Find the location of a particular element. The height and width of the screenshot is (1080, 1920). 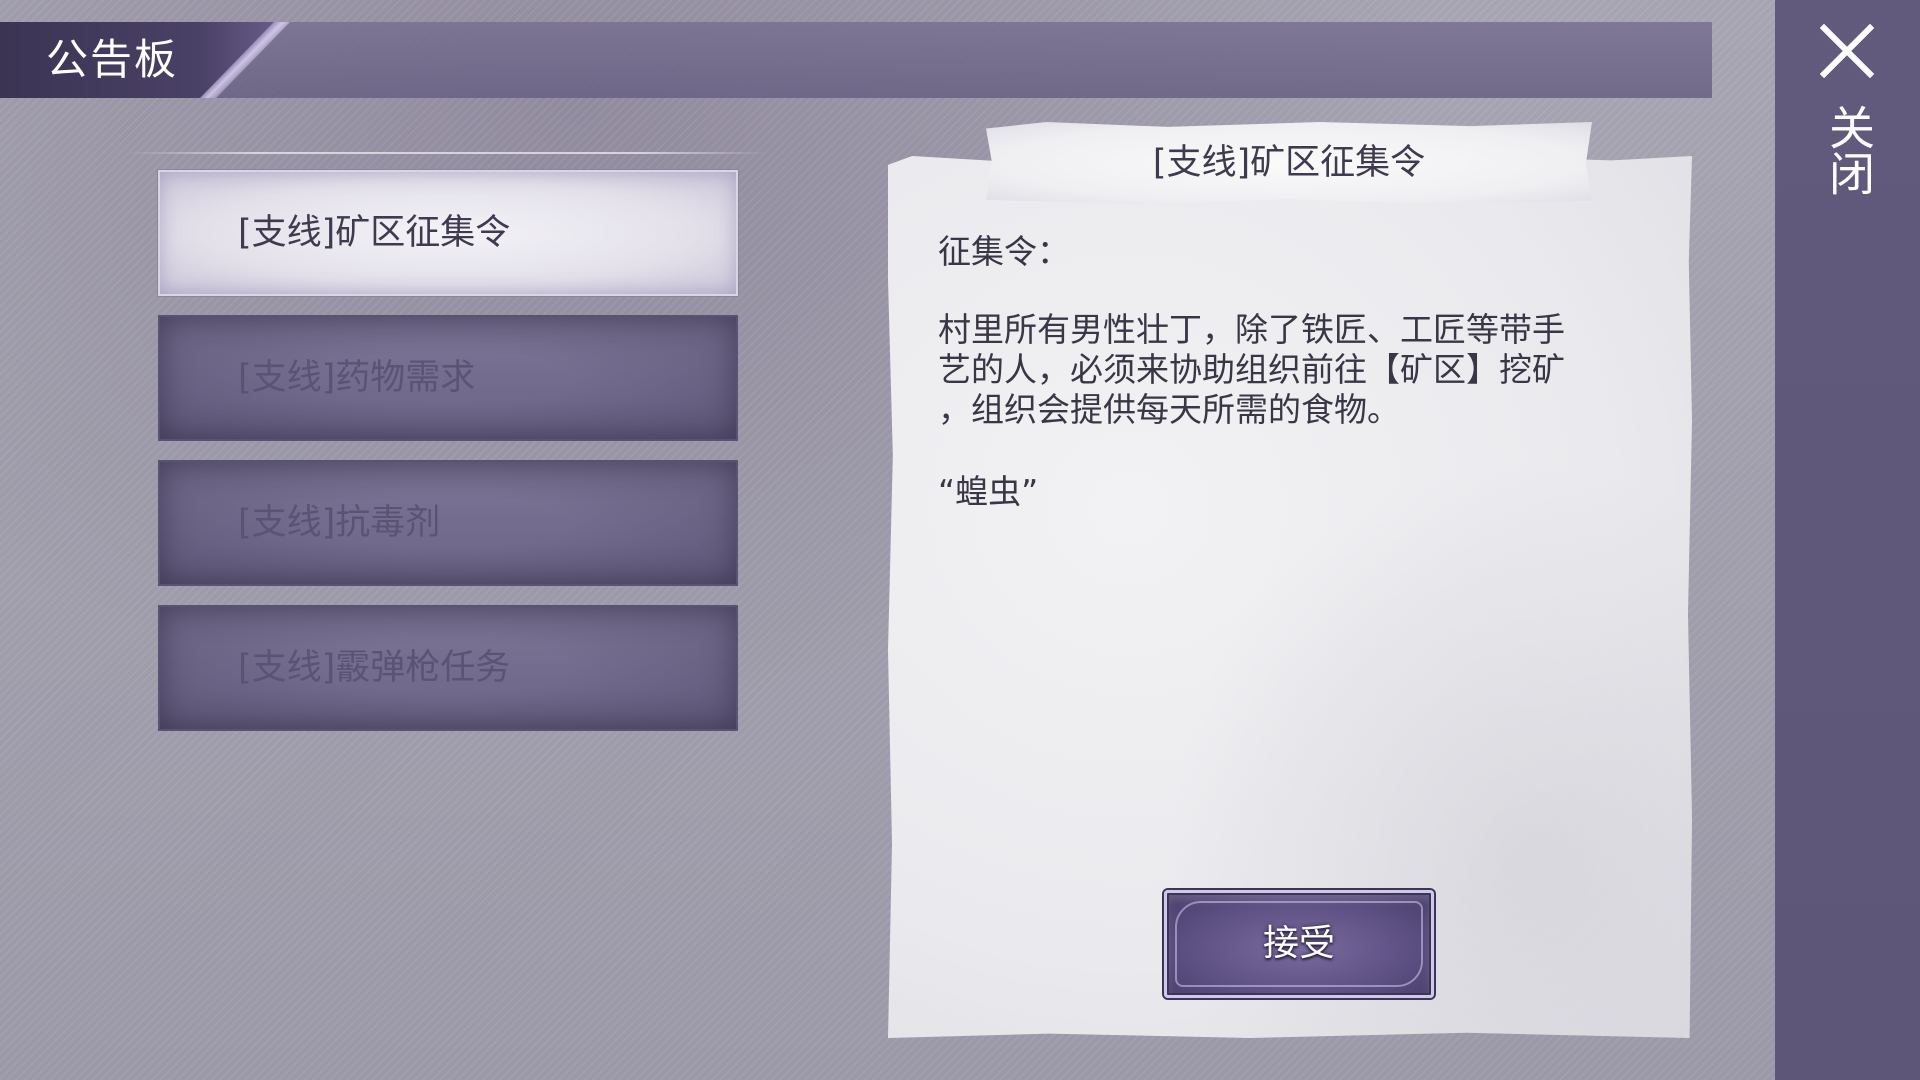

notice-heading: 征集令： is located at coordinates (1004, 251).